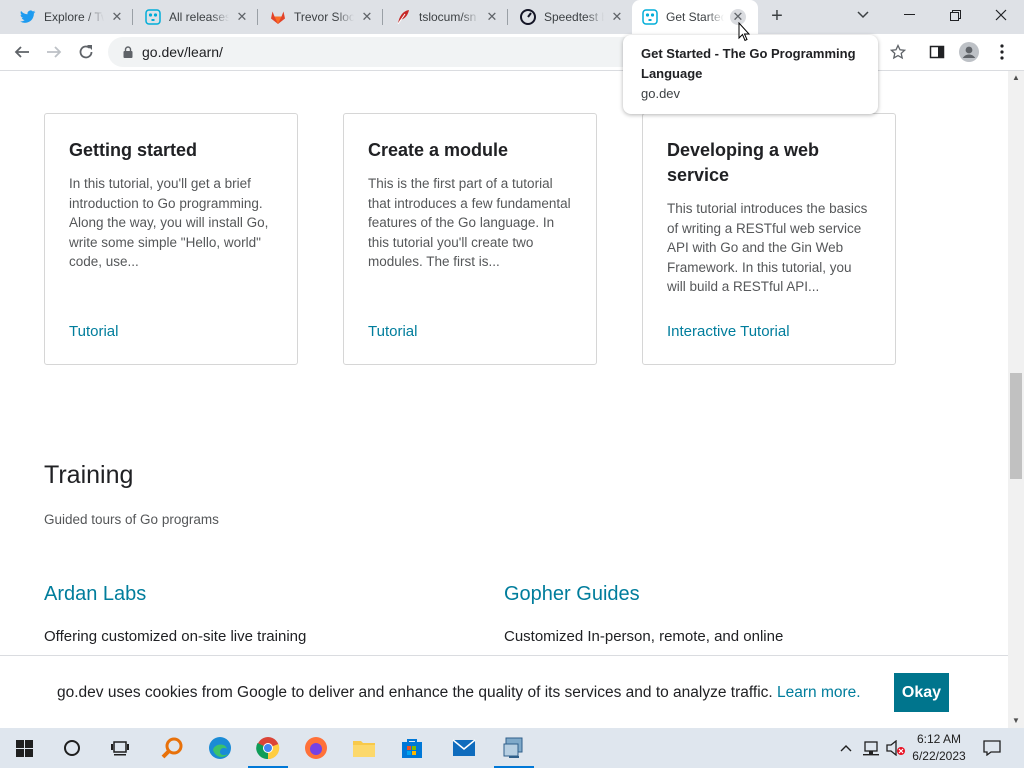  Describe the element at coordinates (728, 331) in the screenshot. I see `card-link: Interactive Tutorial` at that location.